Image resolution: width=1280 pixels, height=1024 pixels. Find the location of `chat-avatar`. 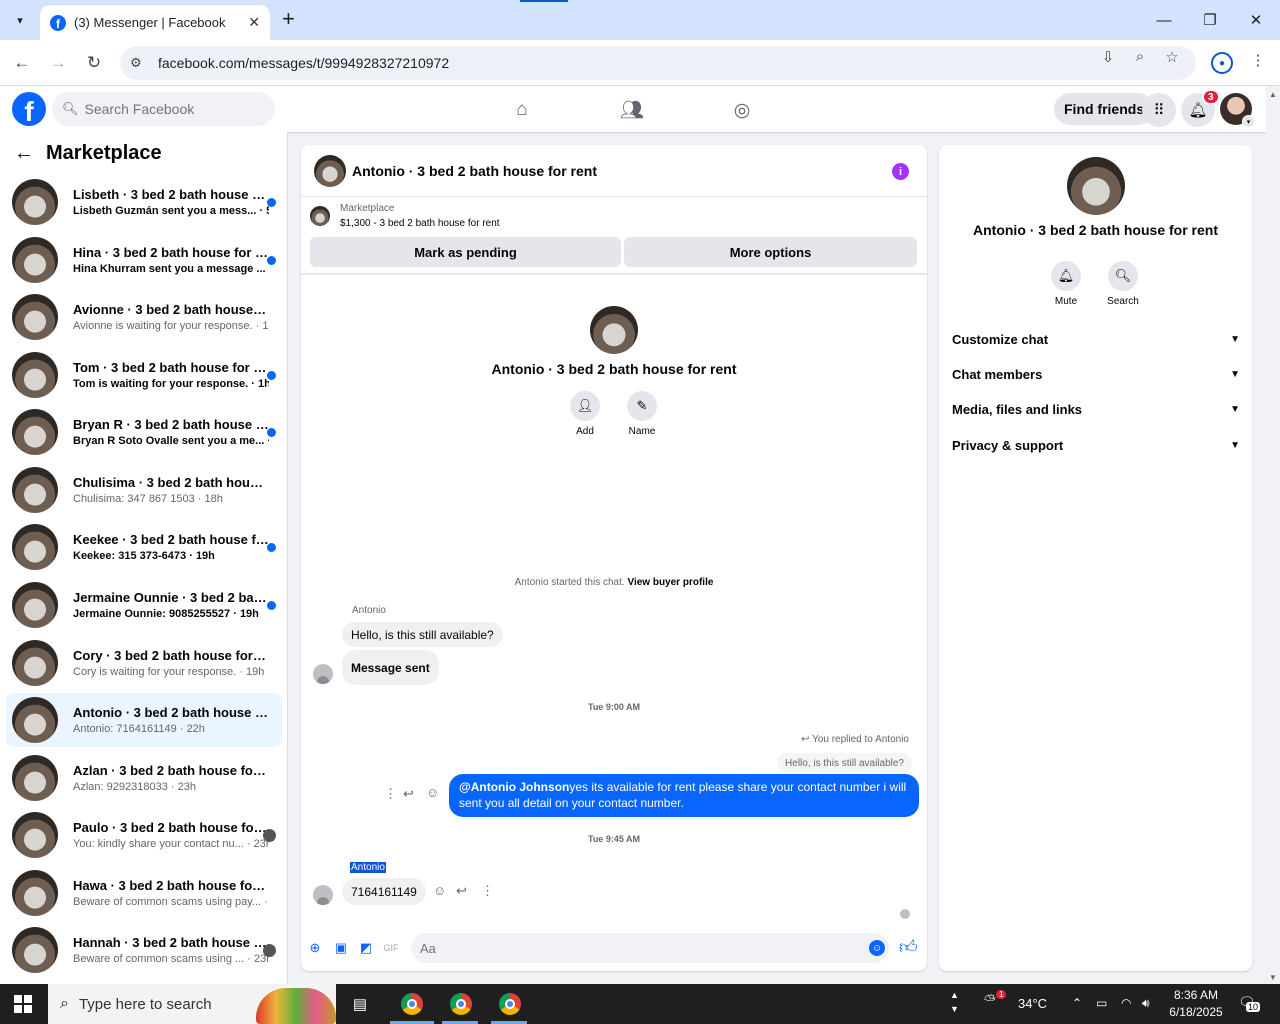

chat-avatar is located at coordinates (330, 170).